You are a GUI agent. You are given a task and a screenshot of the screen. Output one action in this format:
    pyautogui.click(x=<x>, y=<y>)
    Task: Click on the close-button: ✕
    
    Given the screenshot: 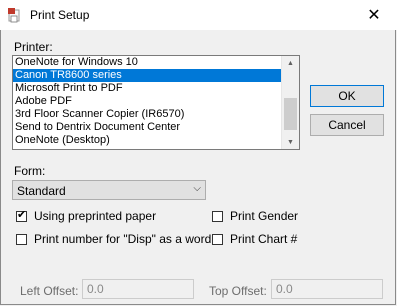 What is the action you would take?
    pyautogui.click(x=374, y=15)
    